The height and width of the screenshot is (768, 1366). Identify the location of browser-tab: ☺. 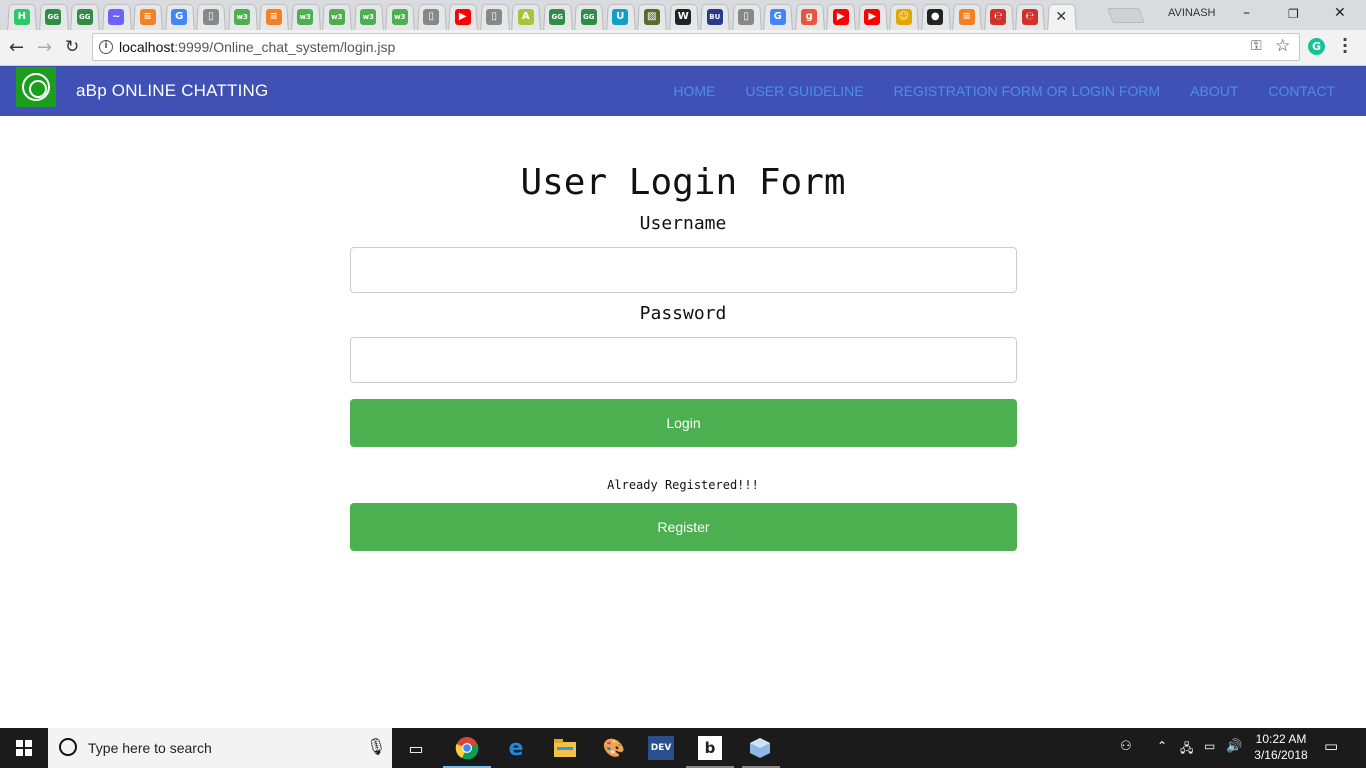
(904, 16).